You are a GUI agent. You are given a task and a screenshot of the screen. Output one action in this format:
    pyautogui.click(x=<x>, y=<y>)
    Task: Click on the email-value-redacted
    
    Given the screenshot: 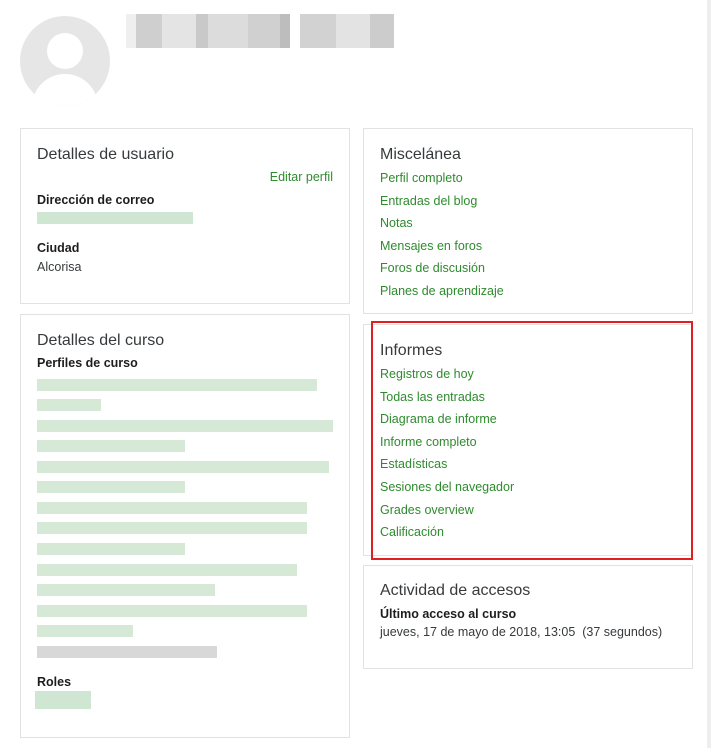 What is the action you would take?
    pyautogui.click(x=115, y=218)
    